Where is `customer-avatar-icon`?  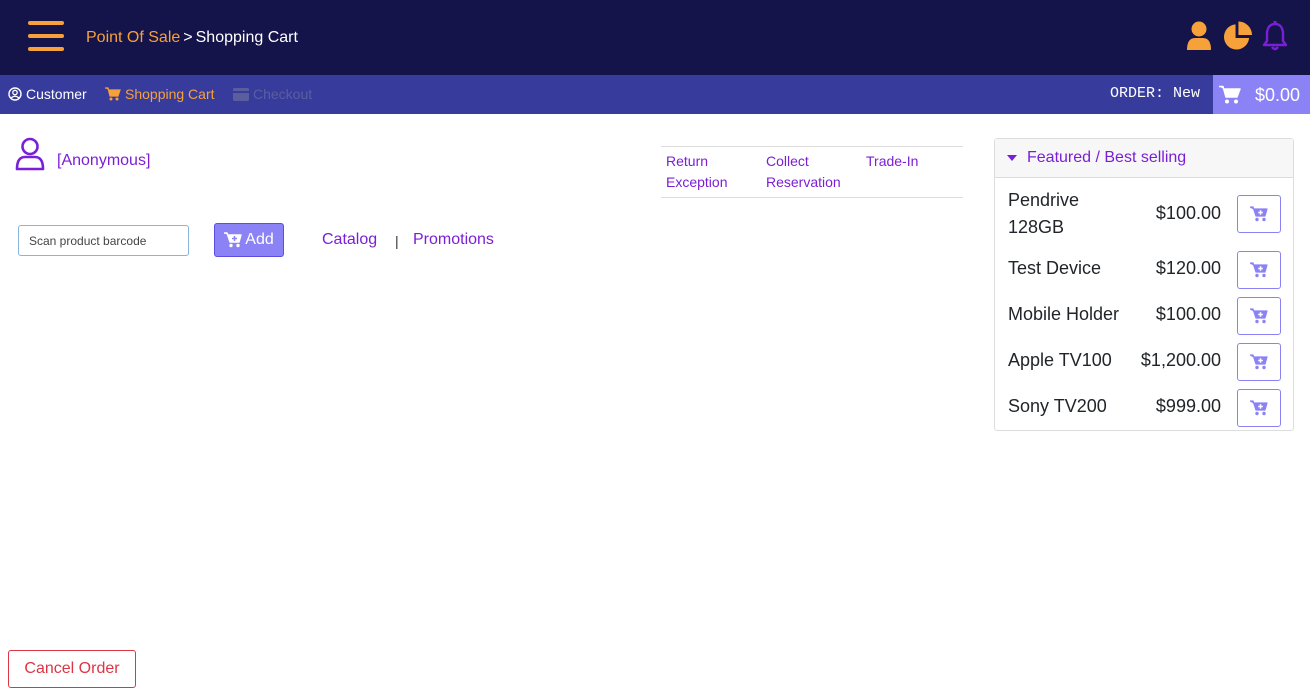
customer-avatar-icon is located at coordinates (30, 154).